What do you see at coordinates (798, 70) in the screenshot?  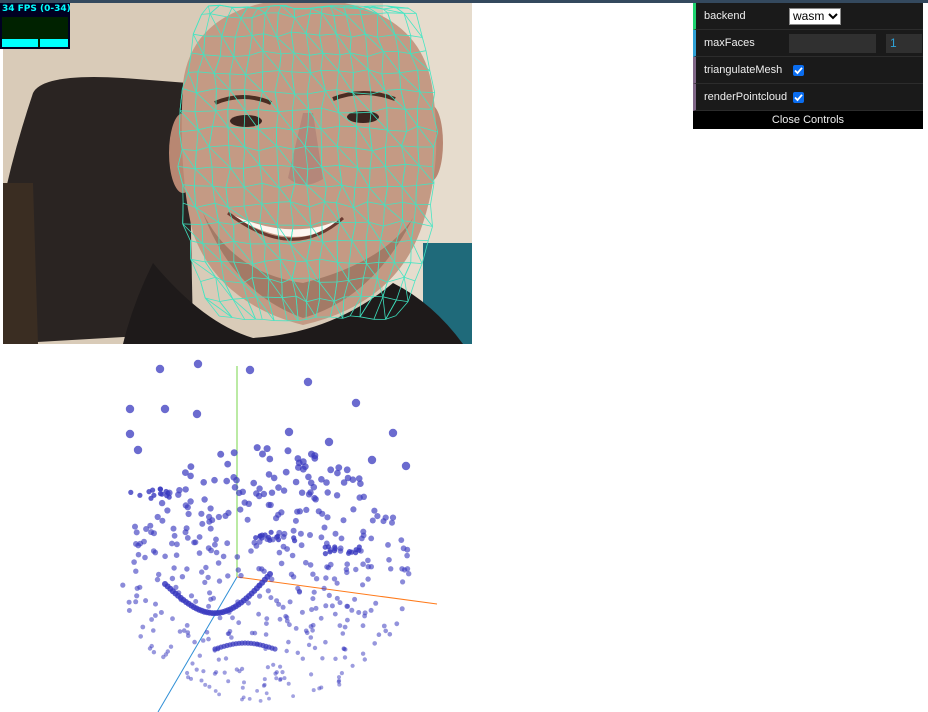 I see `triangulatemesh-checkbox` at bounding box center [798, 70].